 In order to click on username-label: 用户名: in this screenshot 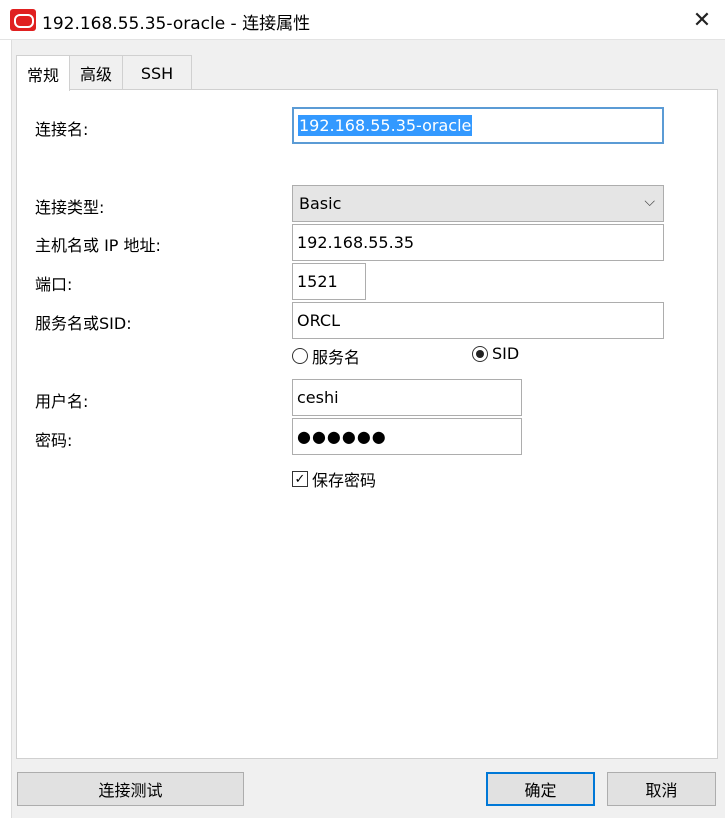, I will do `click(62, 401)`.